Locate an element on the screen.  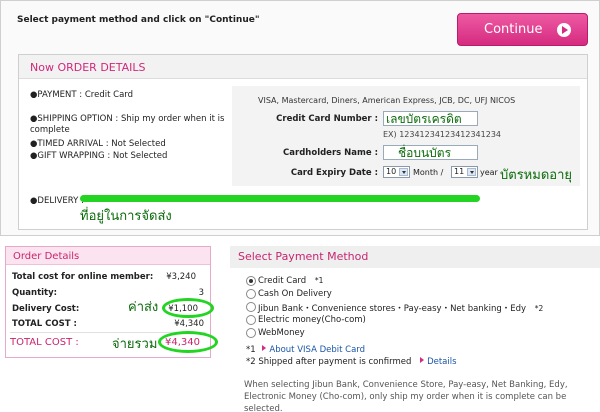
order-row-member-cost: Total cost for online member: ¥3,240 is located at coordinates (108, 277).